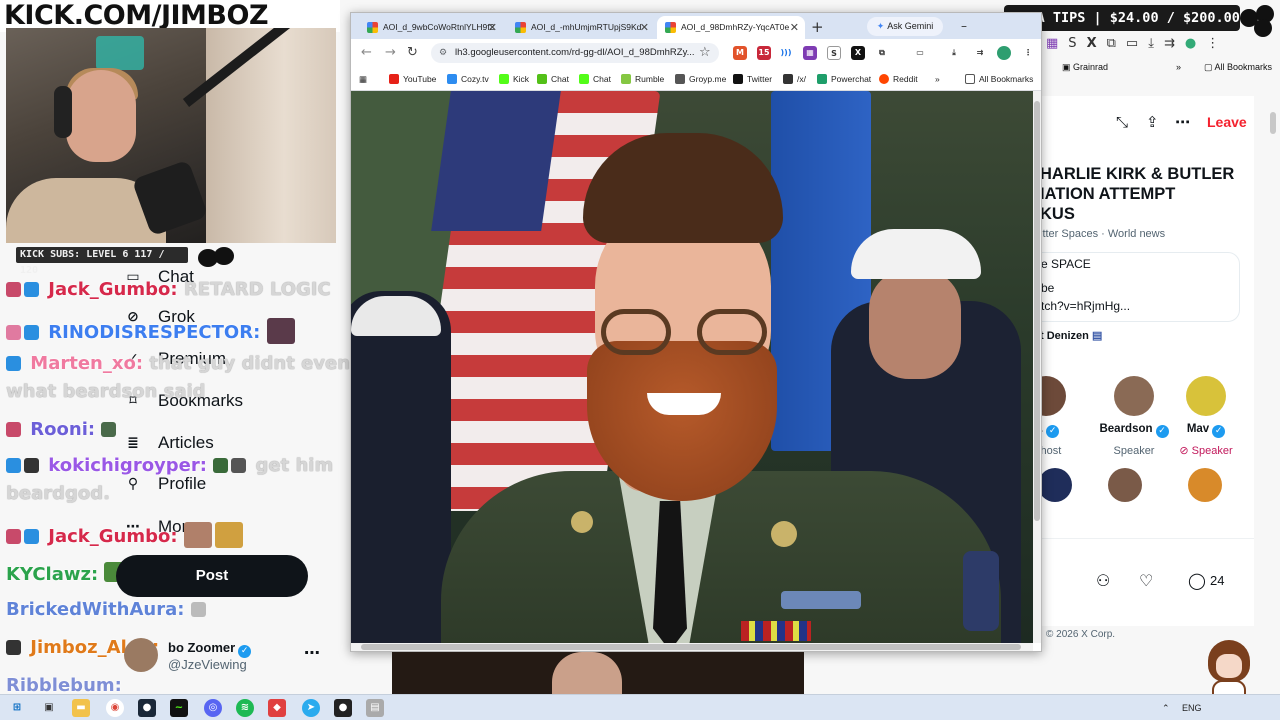 This screenshot has height=720, width=1280. Describe the element at coordinates (504, 79) in the screenshot. I see `kick-icon` at that location.